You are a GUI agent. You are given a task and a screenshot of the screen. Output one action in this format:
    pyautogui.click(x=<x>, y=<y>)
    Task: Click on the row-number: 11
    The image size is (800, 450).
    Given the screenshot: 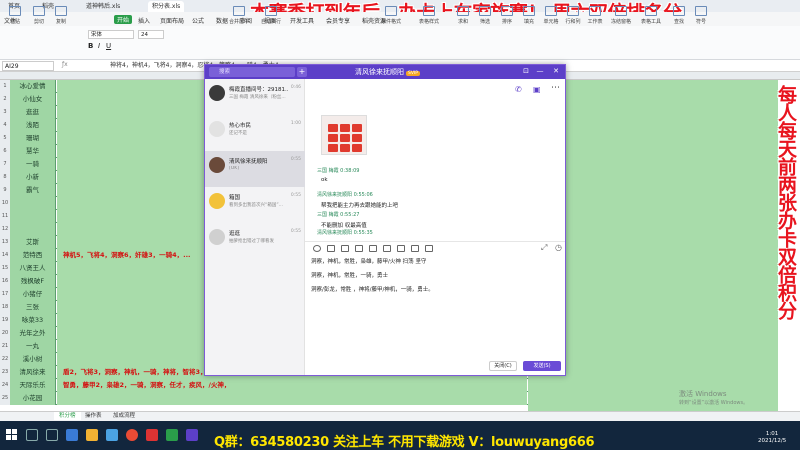 What is the action you would take?
    pyautogui.click(x=5, y=216)
    